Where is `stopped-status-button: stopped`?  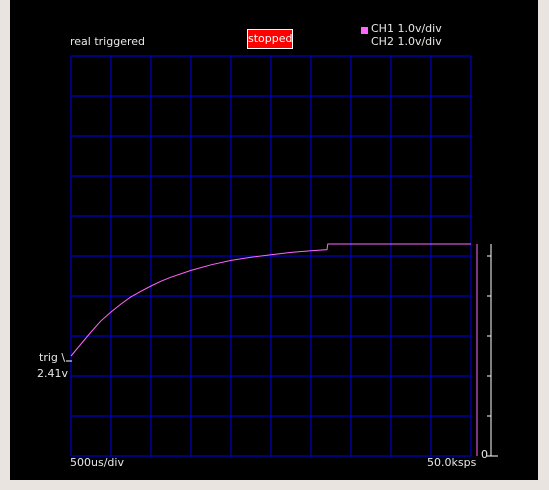 stopped-status-button: stopped is located at coordinates (270, 39).